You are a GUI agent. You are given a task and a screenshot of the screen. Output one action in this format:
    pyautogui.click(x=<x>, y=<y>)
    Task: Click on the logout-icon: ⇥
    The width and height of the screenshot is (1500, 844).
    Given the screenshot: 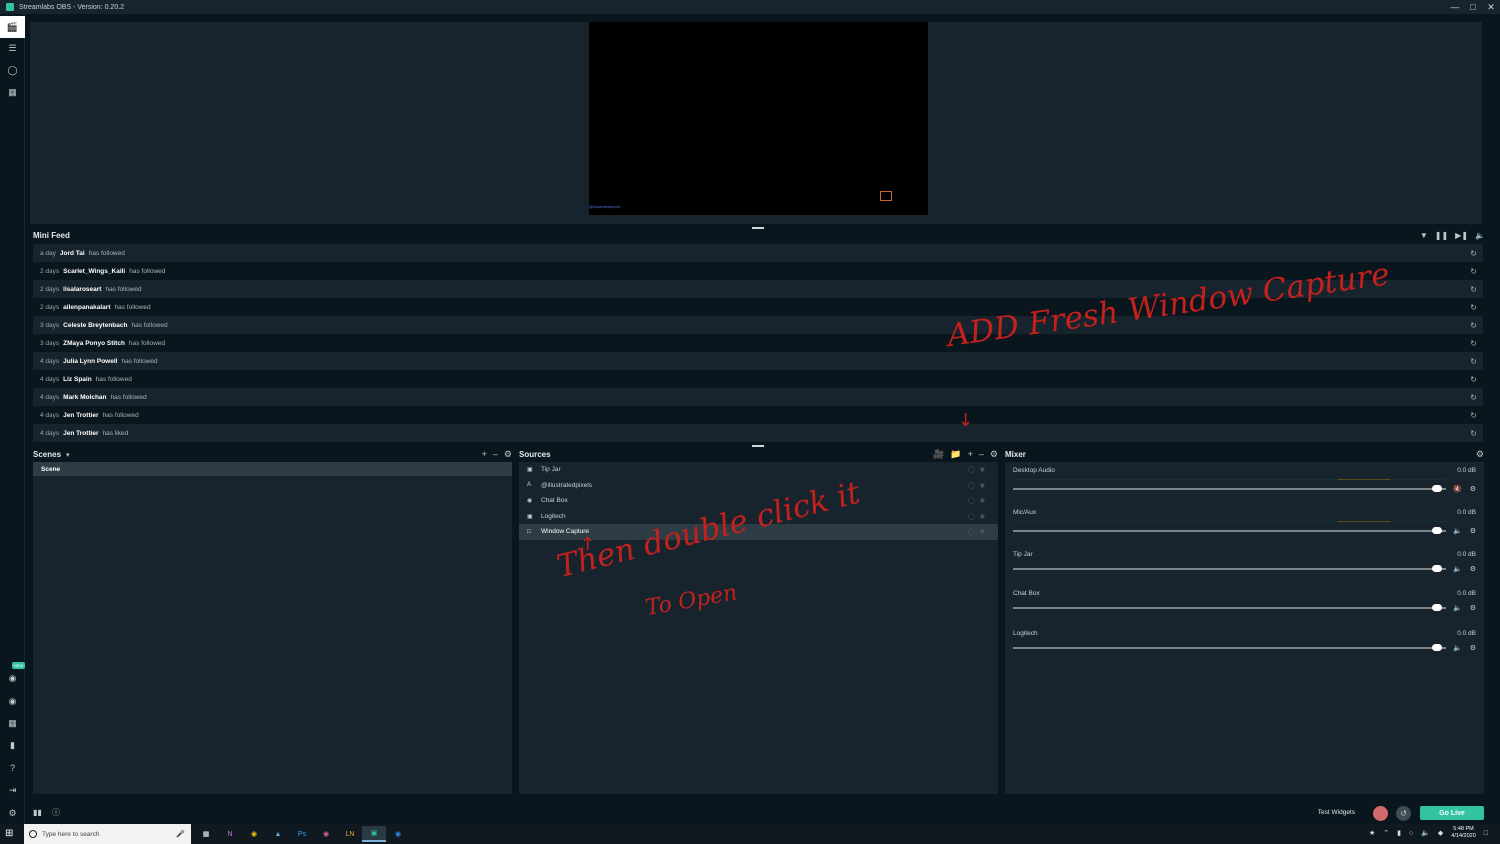 What is the action you would take?
    pyautogui.click(x=12, y=790)
    